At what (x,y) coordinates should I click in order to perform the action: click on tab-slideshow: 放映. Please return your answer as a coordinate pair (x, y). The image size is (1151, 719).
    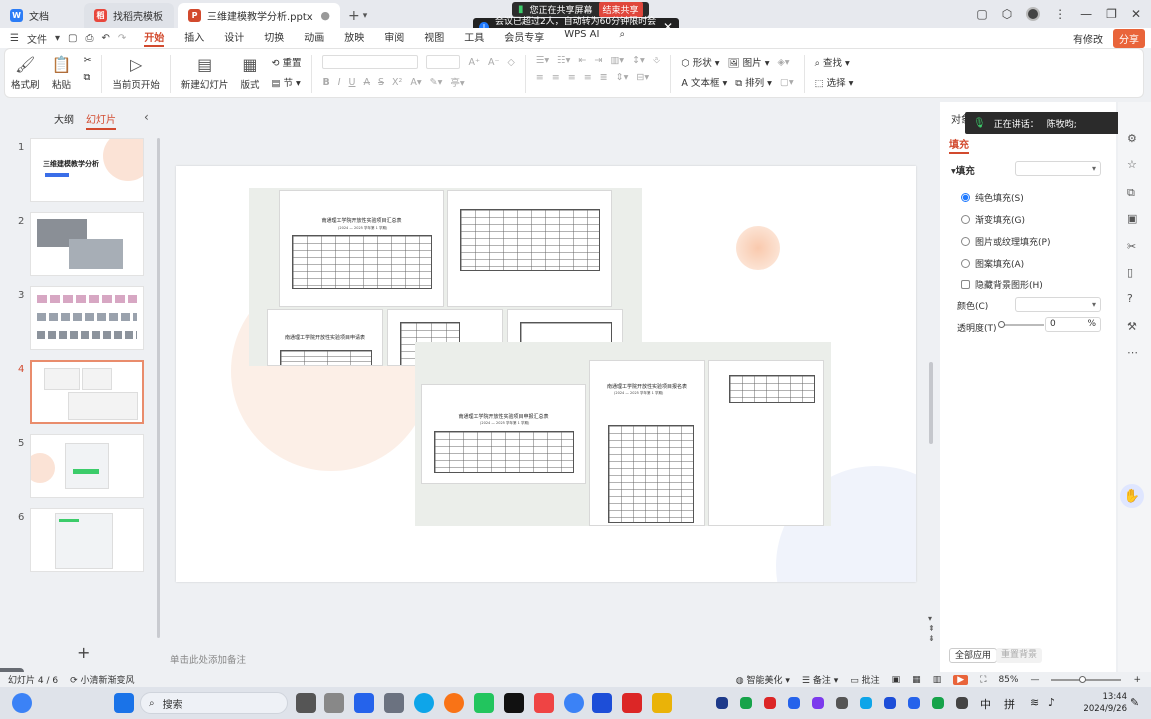
    Looking at the image, I should click on (354, 38).